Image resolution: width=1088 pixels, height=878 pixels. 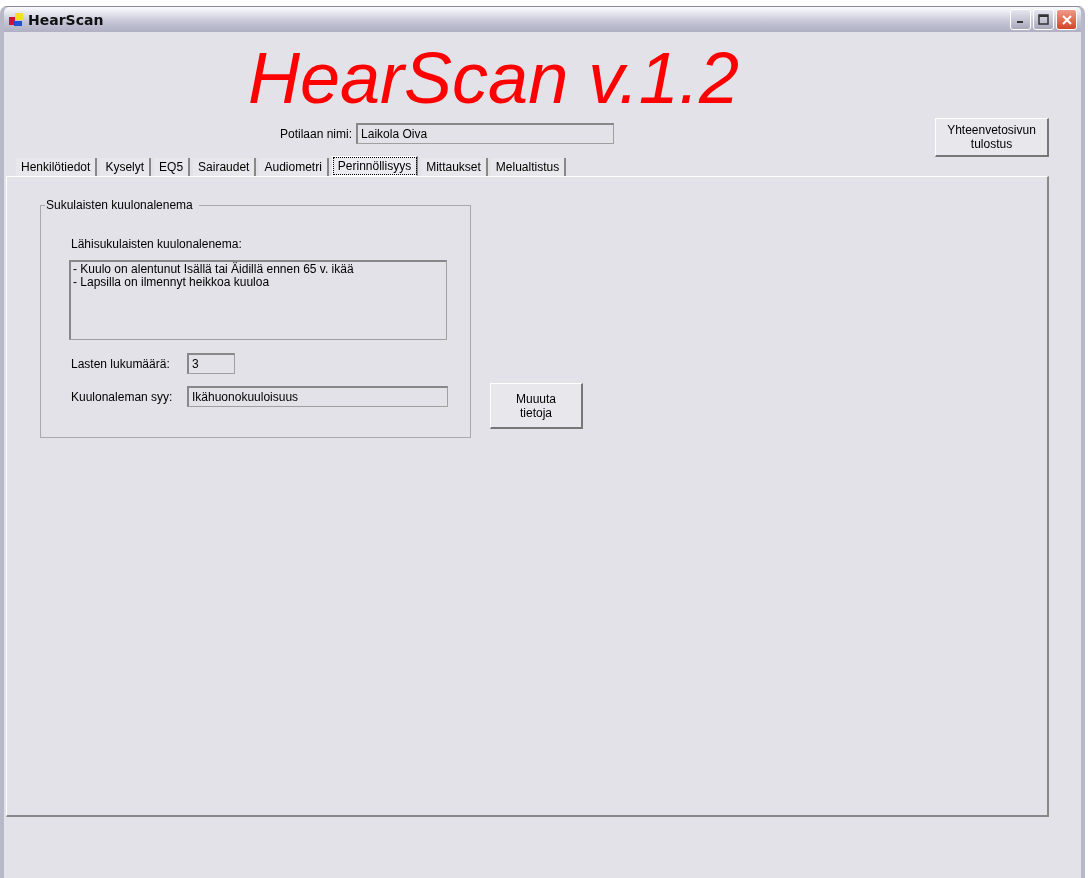 I want to click on close-button, so click(x=1066, y=19).